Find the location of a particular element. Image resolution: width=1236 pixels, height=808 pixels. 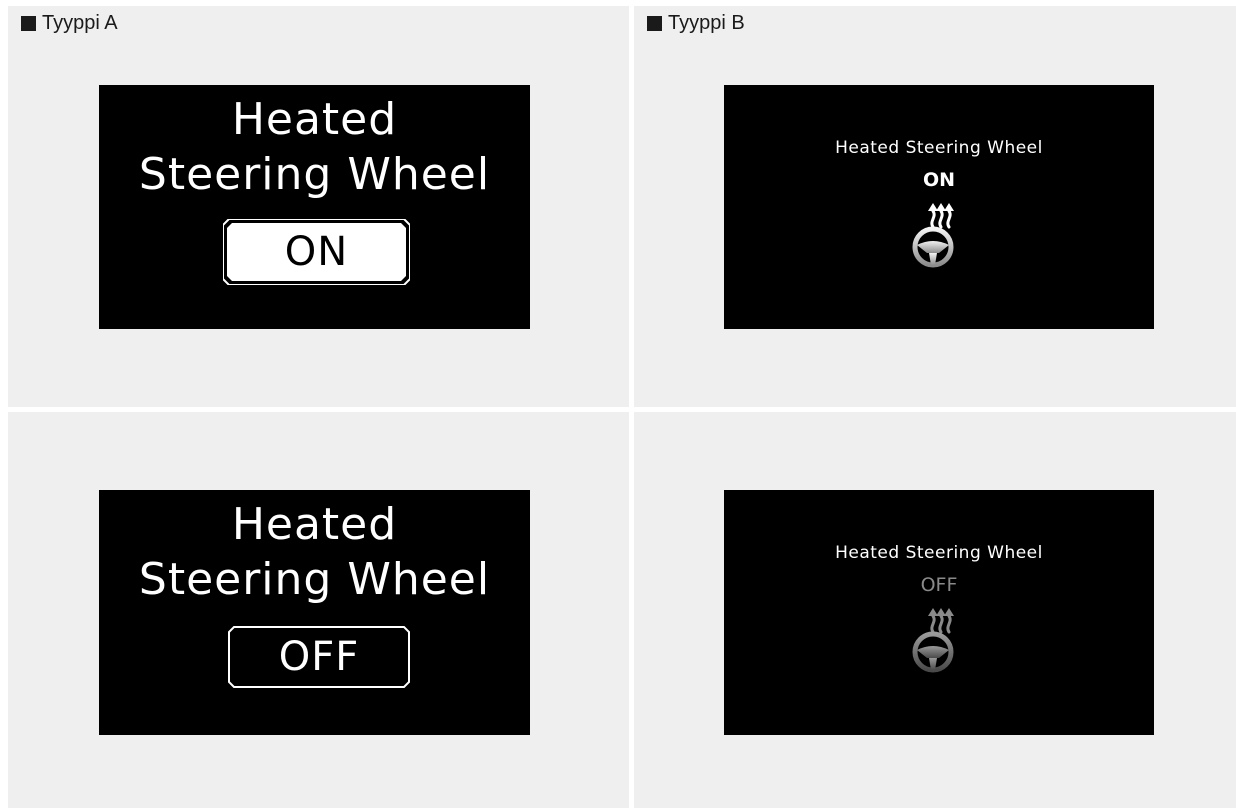

type-a-label: Tyyppi A is located at coordinates (69, 23).